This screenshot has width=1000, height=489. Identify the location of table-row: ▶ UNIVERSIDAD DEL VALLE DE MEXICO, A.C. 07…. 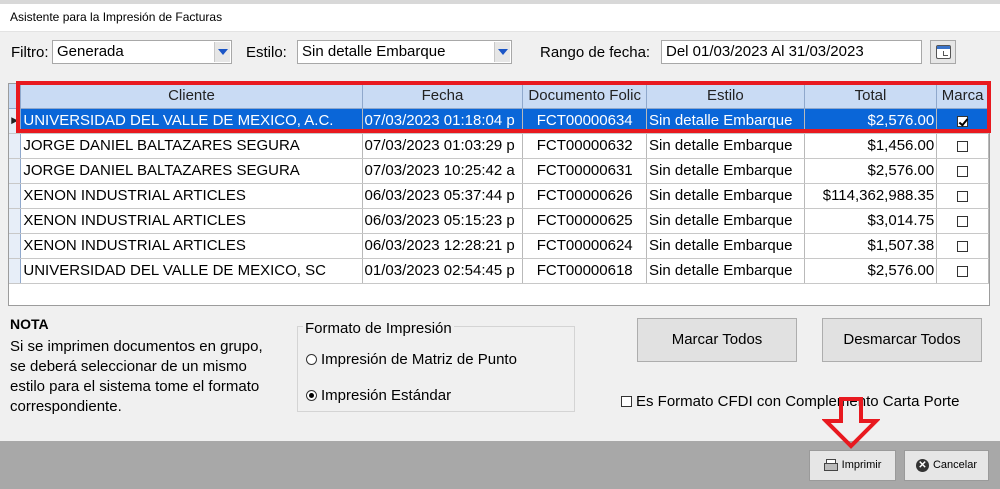
(499, 121).